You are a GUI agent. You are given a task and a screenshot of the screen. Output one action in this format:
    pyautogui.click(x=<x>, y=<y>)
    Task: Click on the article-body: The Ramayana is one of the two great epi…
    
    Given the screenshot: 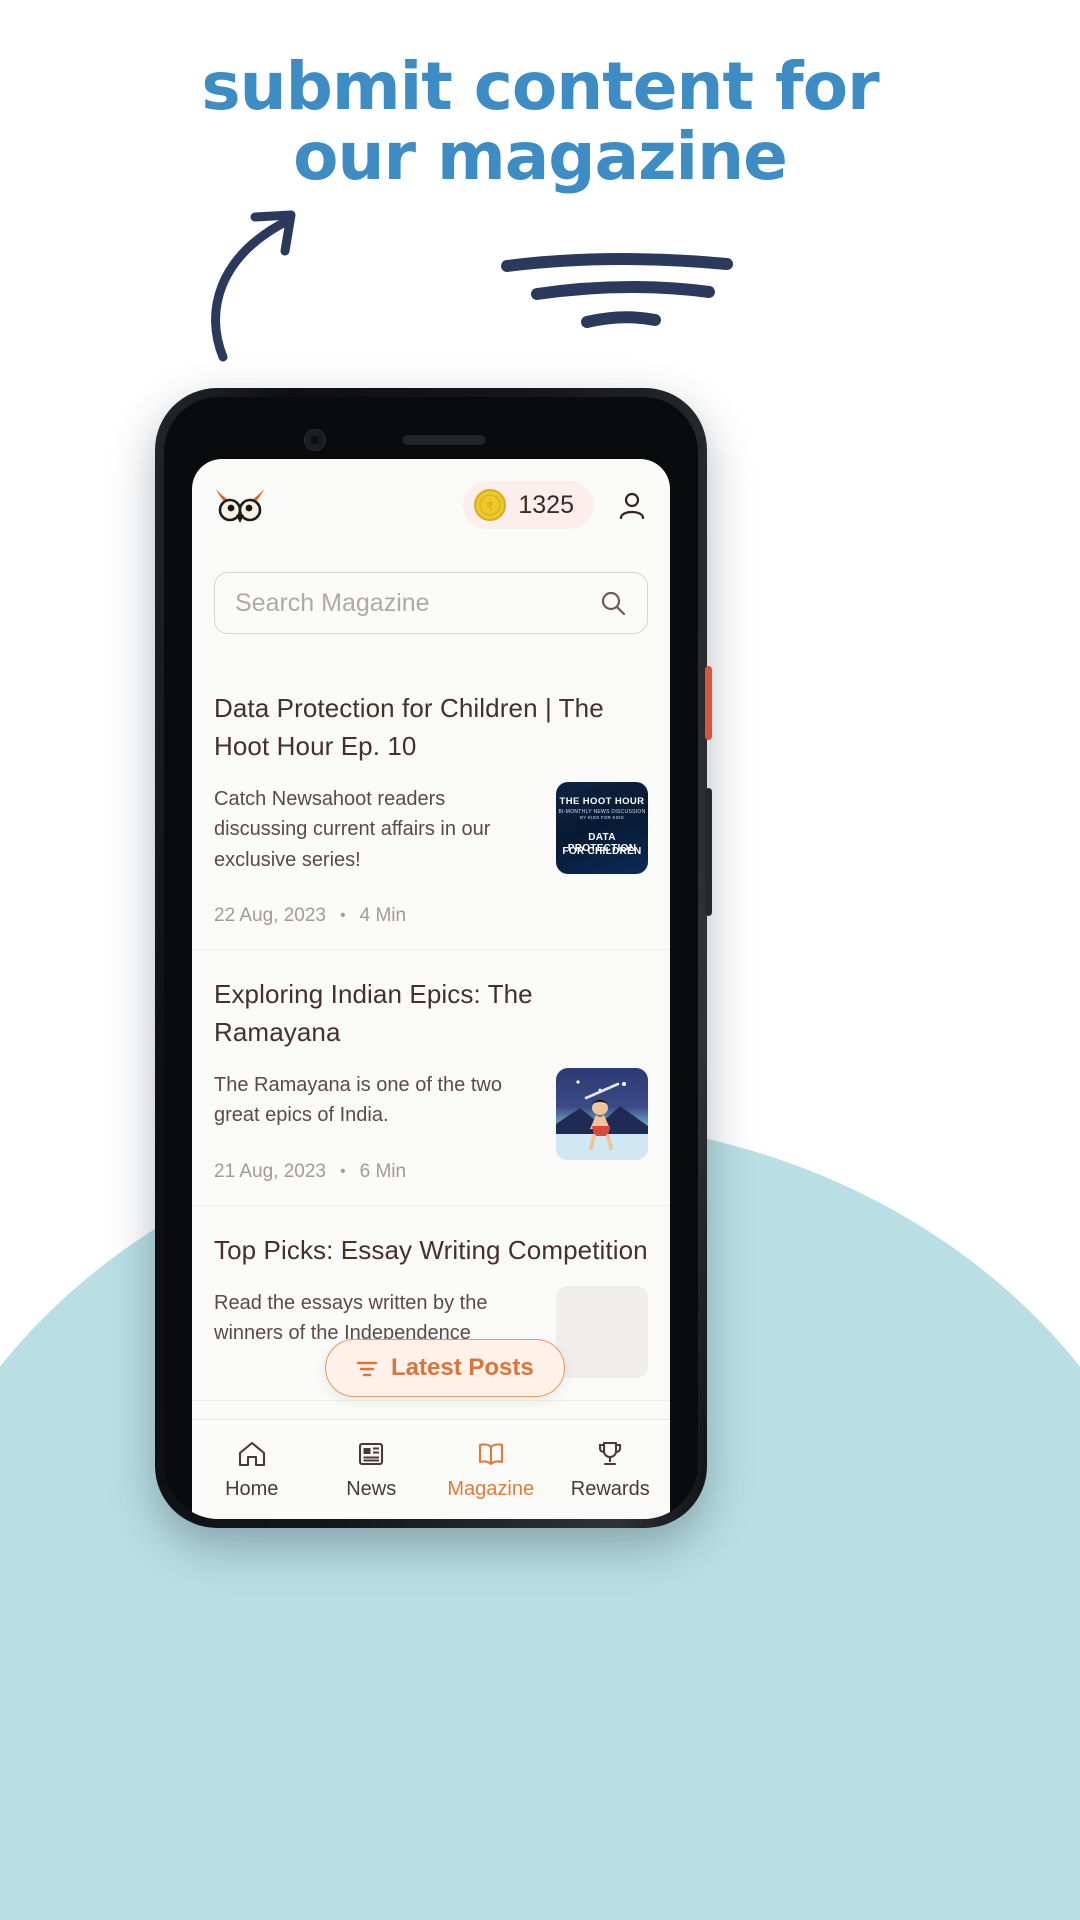 What is the action you would take?
    pyautogui.click(x=431, y=1125)
    